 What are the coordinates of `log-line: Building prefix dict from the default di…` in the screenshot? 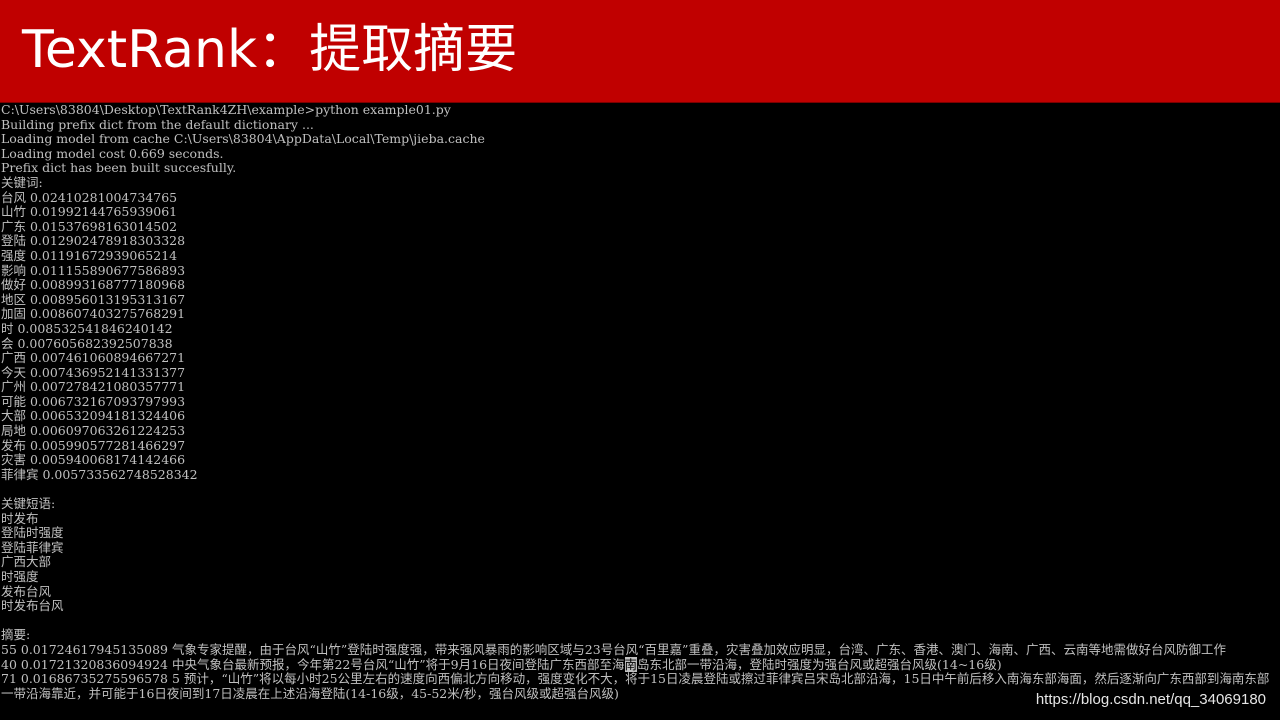 It's located at (157, 124).